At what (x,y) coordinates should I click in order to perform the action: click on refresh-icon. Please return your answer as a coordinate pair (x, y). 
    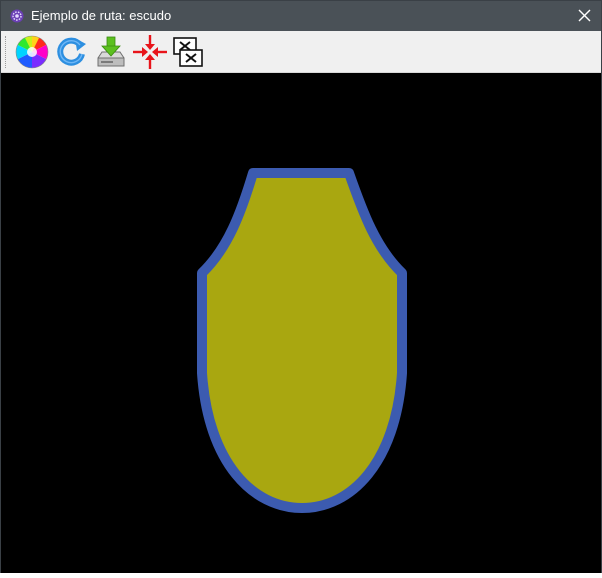
    Looking at the image, I should click on (71, 51).